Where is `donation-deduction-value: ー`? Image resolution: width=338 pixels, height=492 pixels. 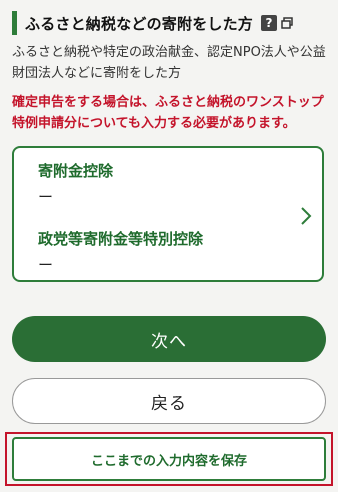
donation-deduction-value: ー is located at coordinates (46, 197).